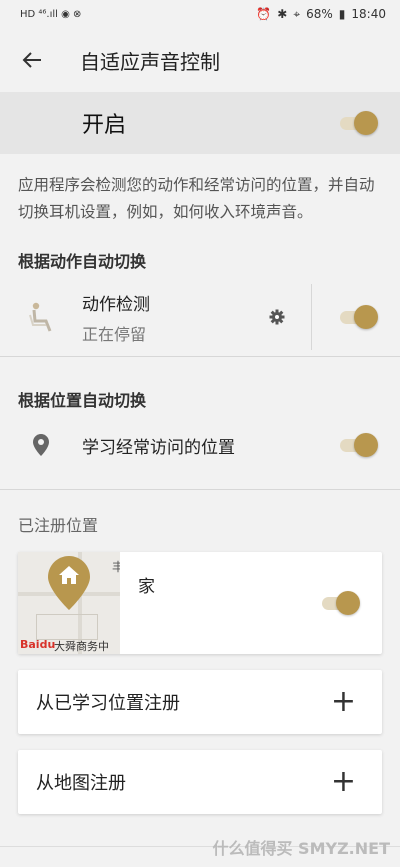 The width and height of the screenshot is (400, 867). Describe the element at coordinates (116, 567) in the screenshot. I see `map-label-corner: 丰` at that location.